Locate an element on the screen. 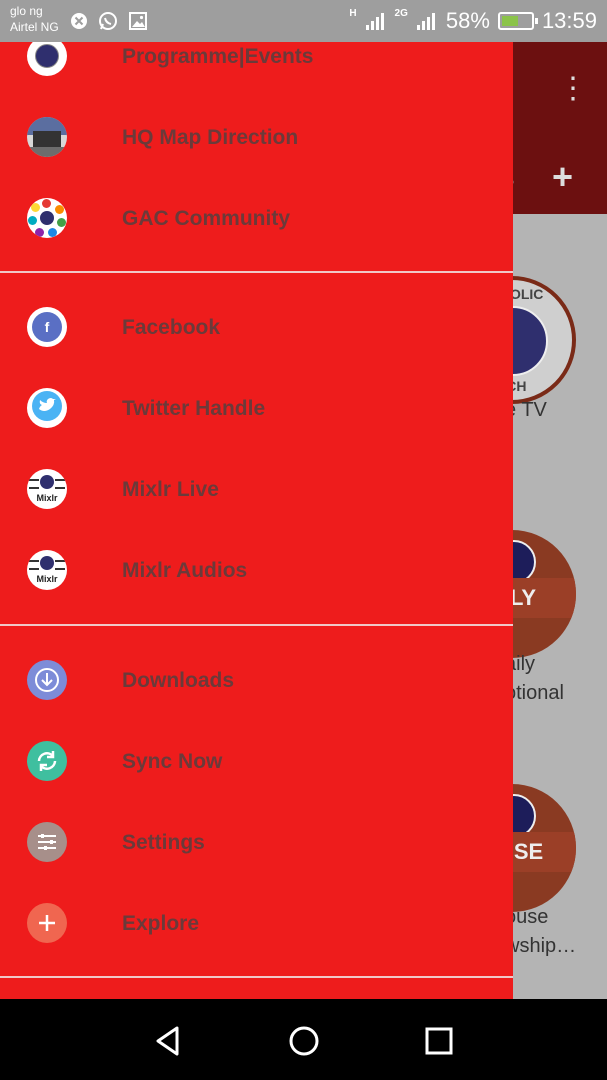  battery-charging-icon is located at coordinates (517, 21).